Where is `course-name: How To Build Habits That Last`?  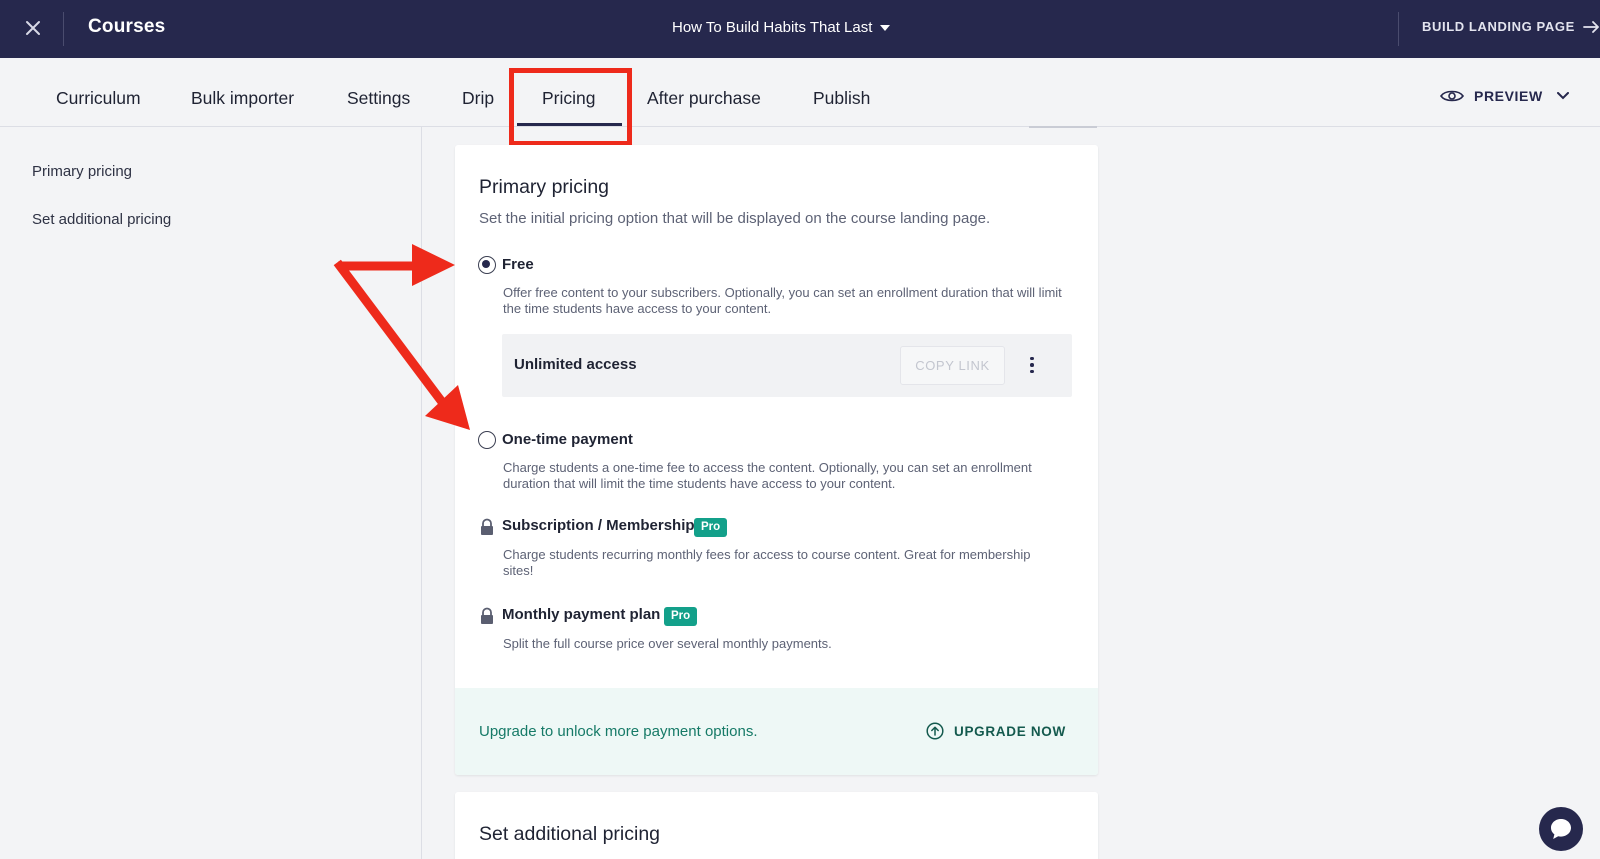
course-name: How To Build Habits That Last is located at coordinates (772, 27).